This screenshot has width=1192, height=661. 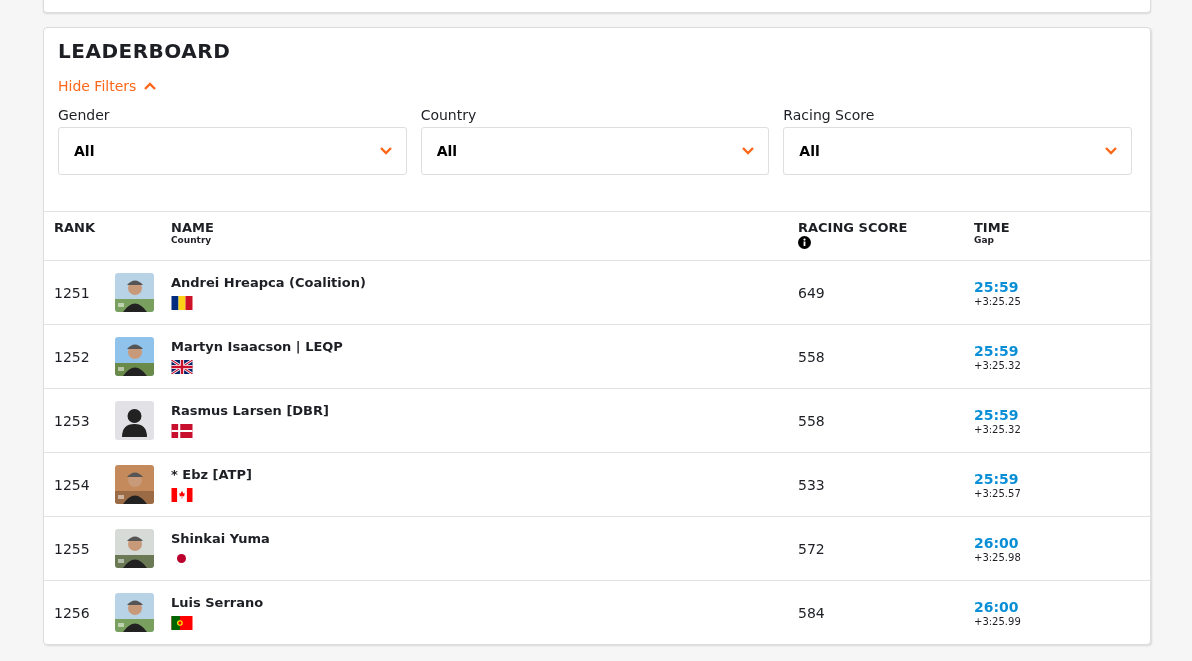 What do you see at coordinates (812, 484) in the screenshot?
I see `score-cell-text: 533` at bounding box center [812, 484].